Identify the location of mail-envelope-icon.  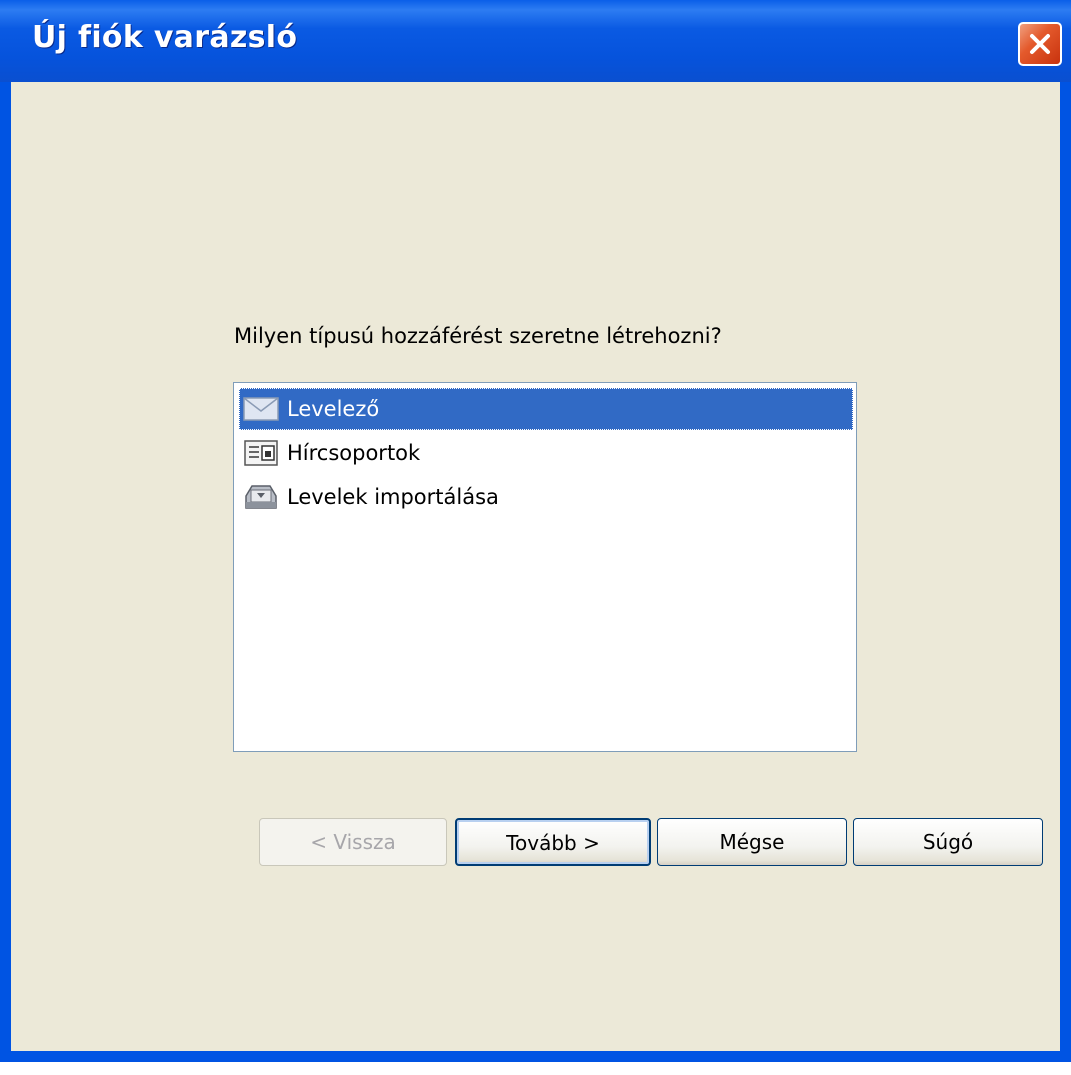
(261, 409).